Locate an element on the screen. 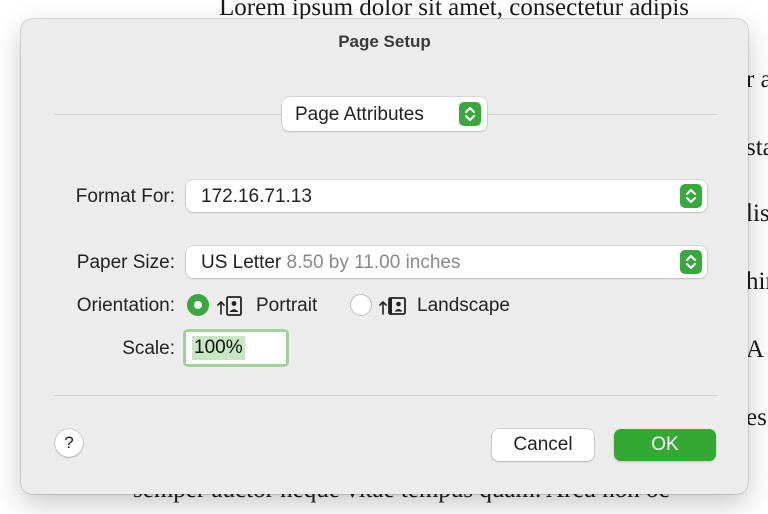  paper-size-popup: US Letter 8.50 by 11.00 inches is located at coordinates (446, 262).